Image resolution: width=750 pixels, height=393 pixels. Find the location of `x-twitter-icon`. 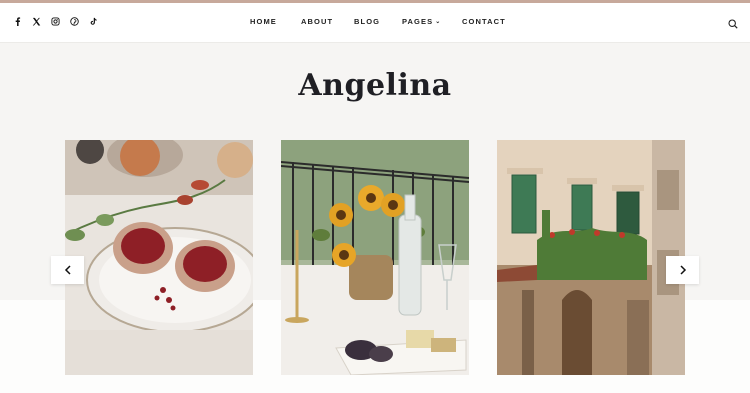

x-twitter-icon is located at coordinates (36, 21).